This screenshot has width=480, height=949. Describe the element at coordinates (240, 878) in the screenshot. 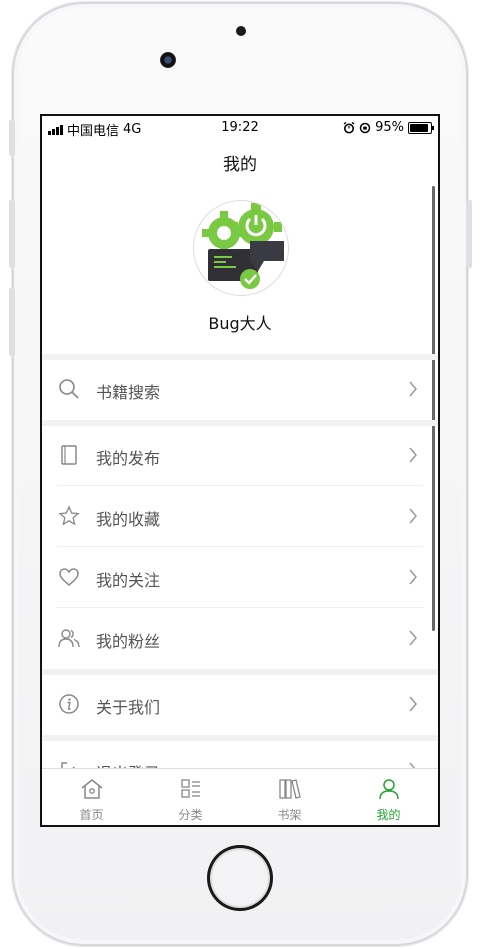

I see `home-button` at that location.